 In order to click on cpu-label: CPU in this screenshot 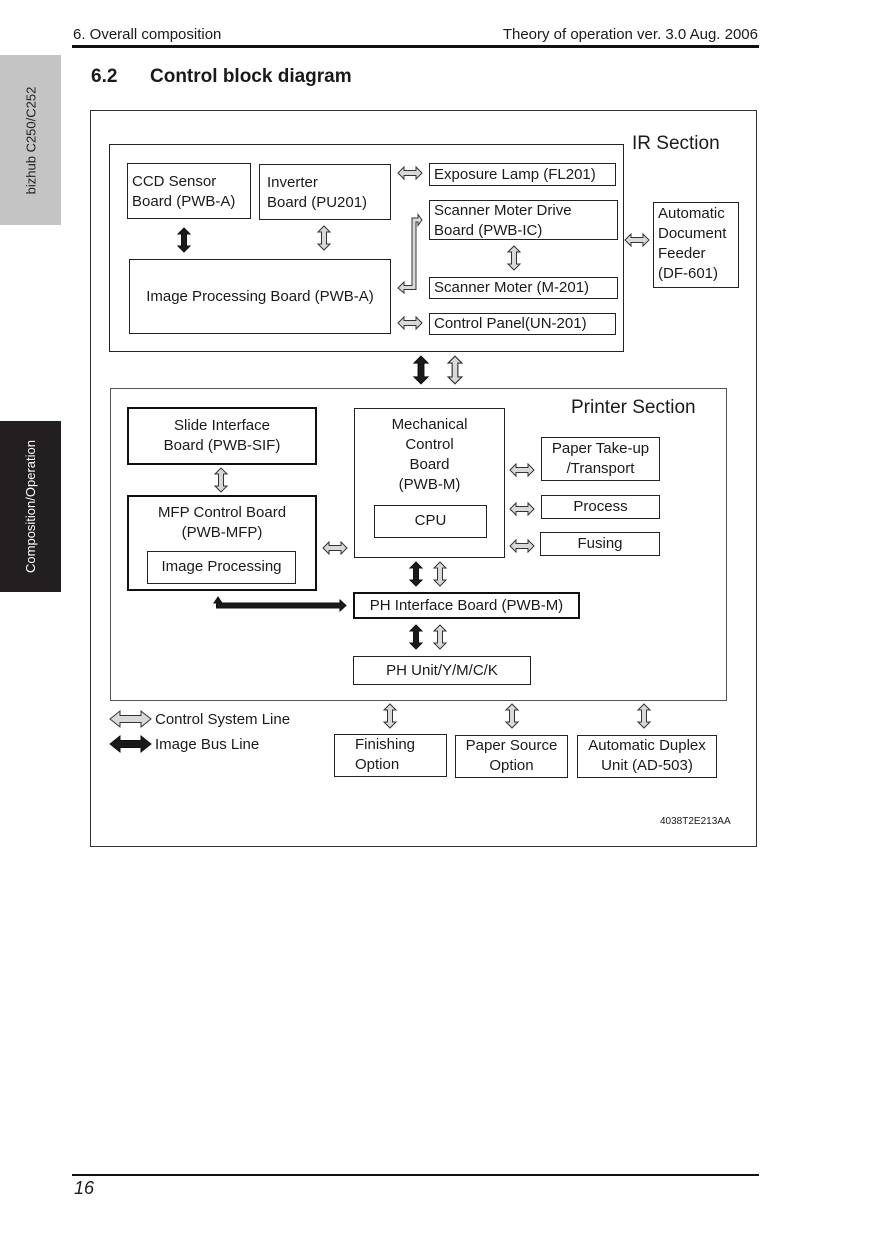, I will do `click(430, 520)`.